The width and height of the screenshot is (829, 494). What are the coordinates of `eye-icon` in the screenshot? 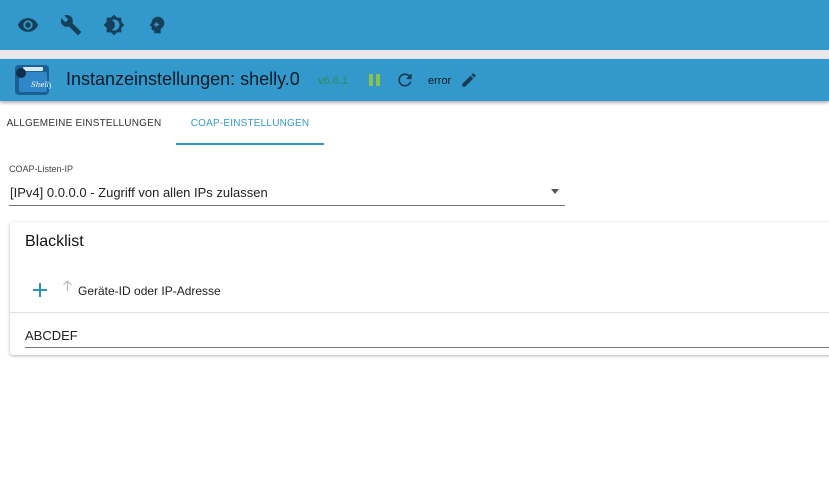 It's located at (28, 25).